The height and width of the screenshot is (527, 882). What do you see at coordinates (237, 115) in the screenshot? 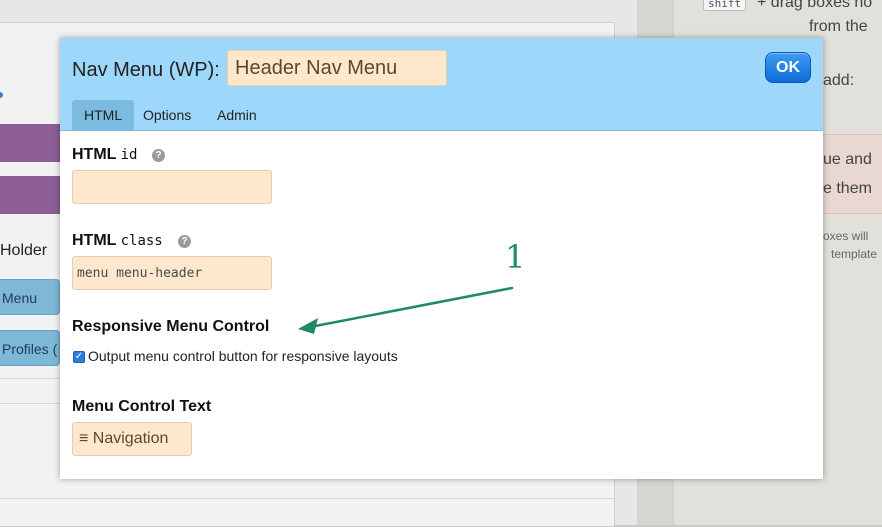
I see `tab-admin: Admin` at bounding box center [237, 115].